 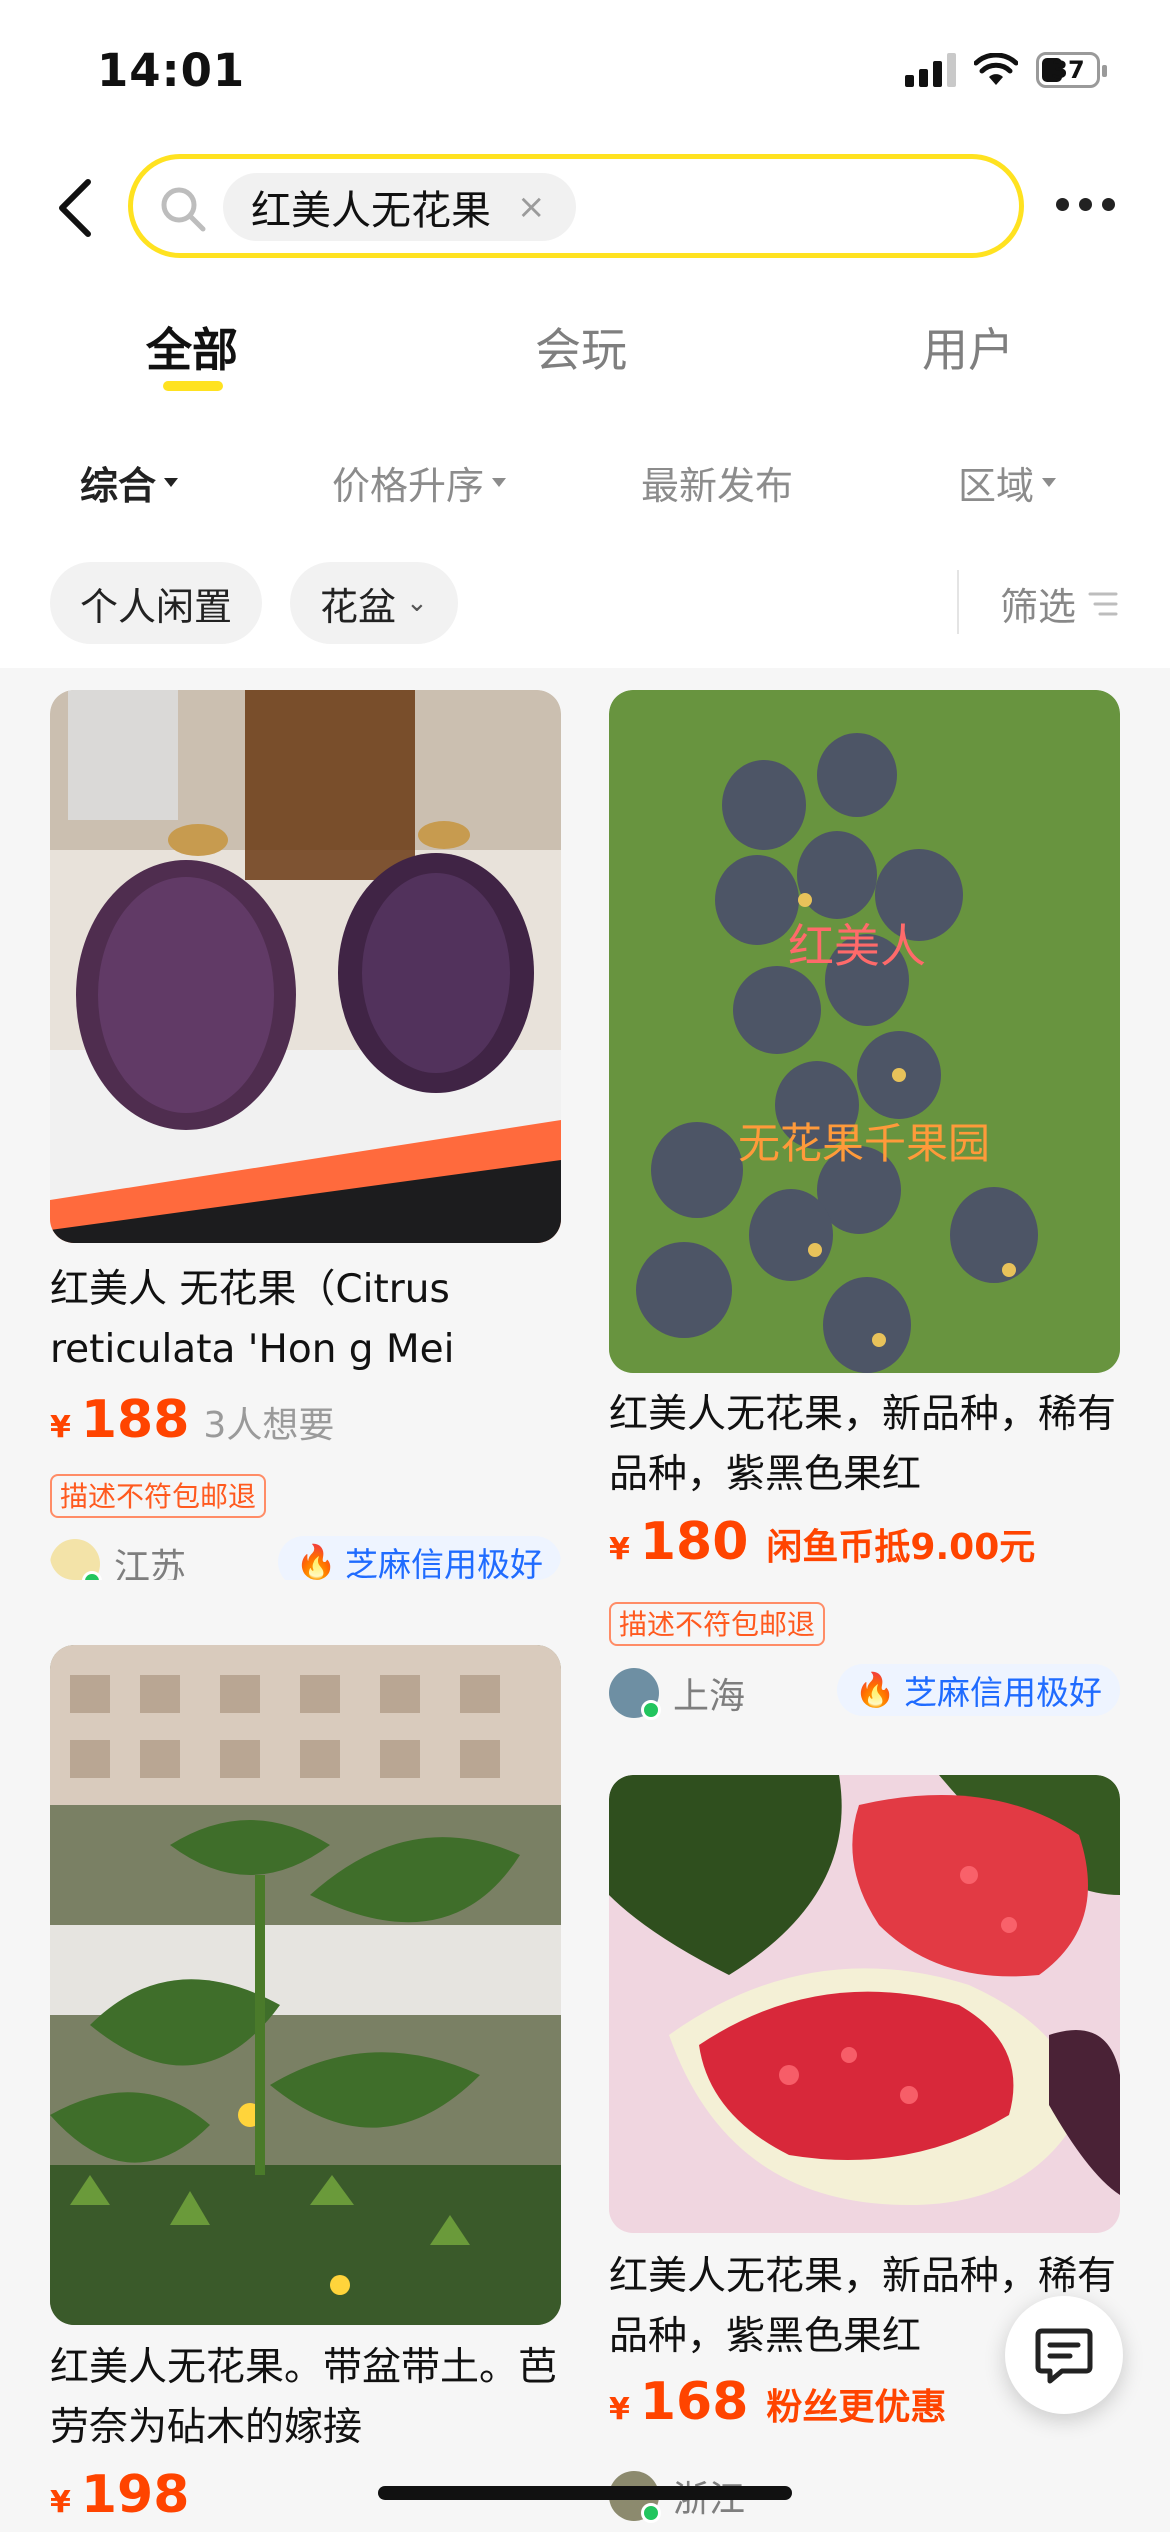 I want to click on divider, so click(x=958, y=602).